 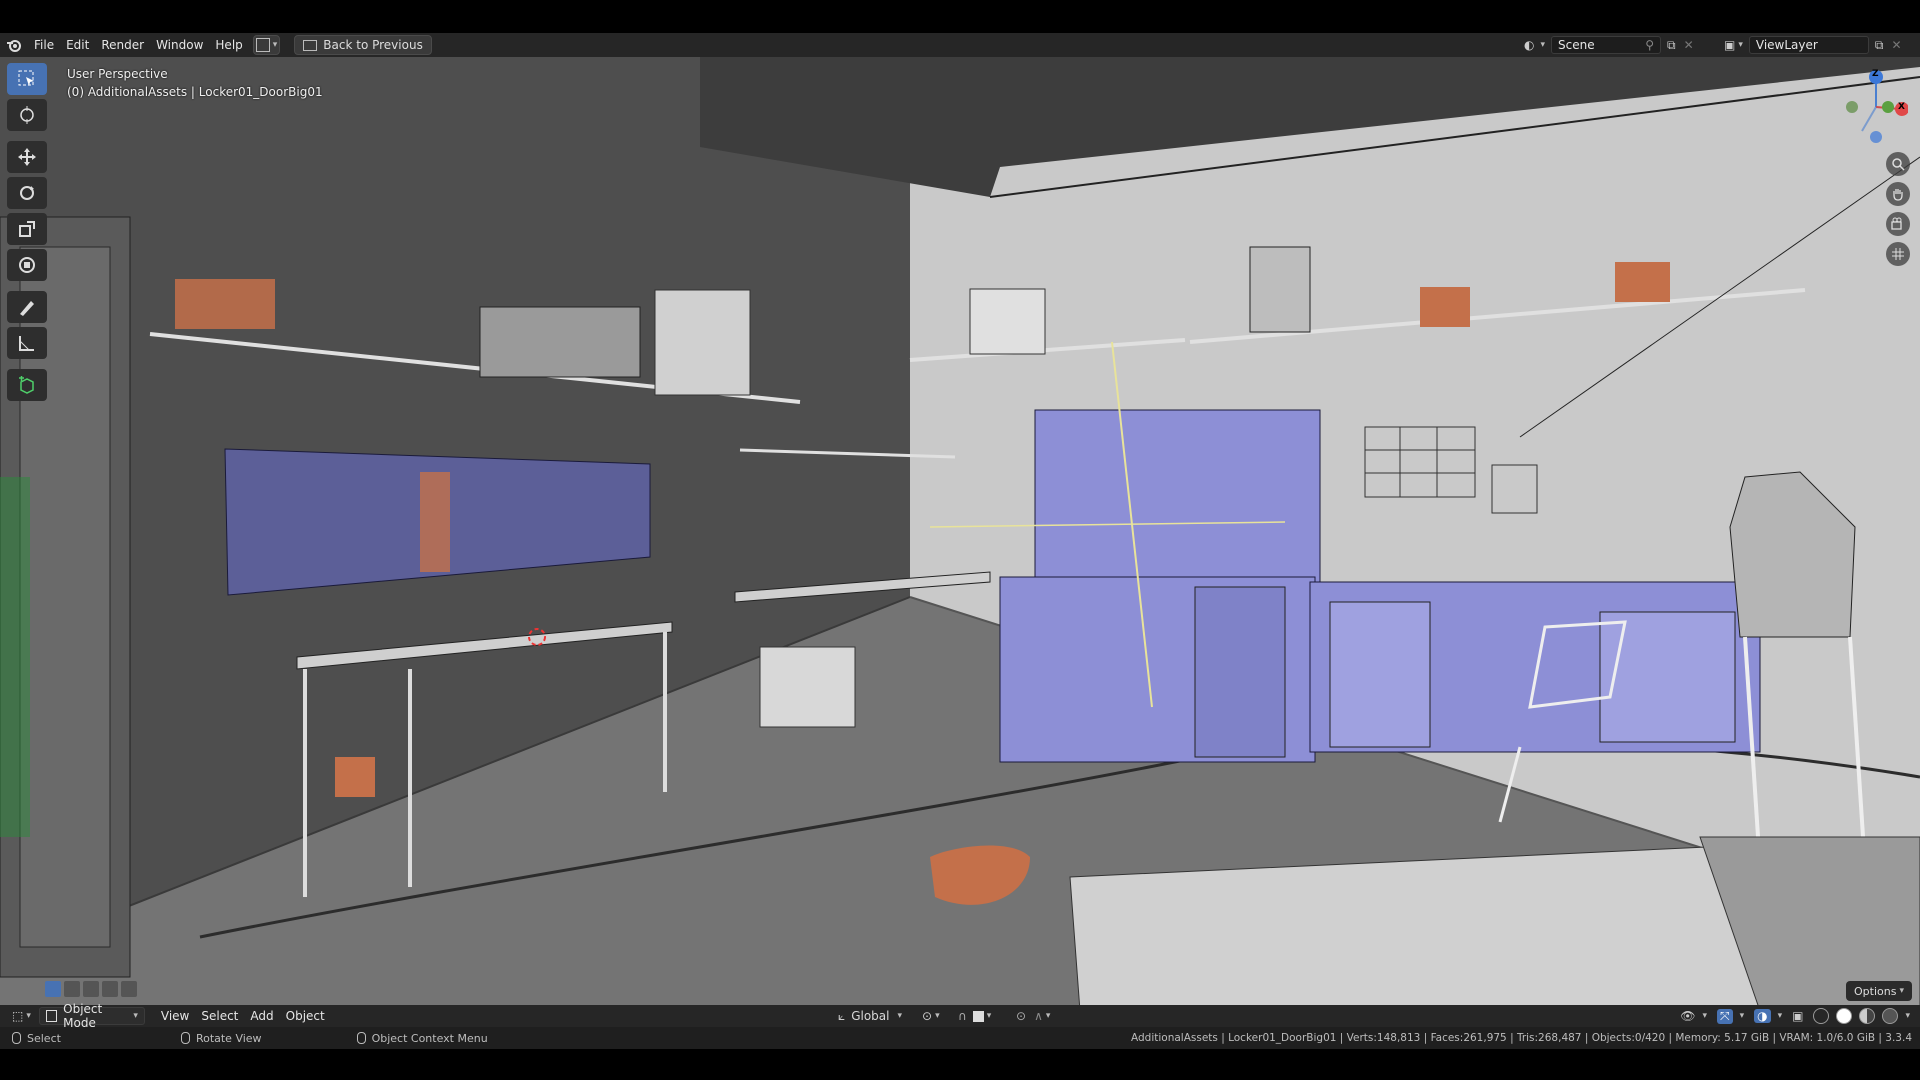 What do you see at coordinates (53, 989) in the screenshot?
I see `select-new-icon` at bounding box center [53, 989].